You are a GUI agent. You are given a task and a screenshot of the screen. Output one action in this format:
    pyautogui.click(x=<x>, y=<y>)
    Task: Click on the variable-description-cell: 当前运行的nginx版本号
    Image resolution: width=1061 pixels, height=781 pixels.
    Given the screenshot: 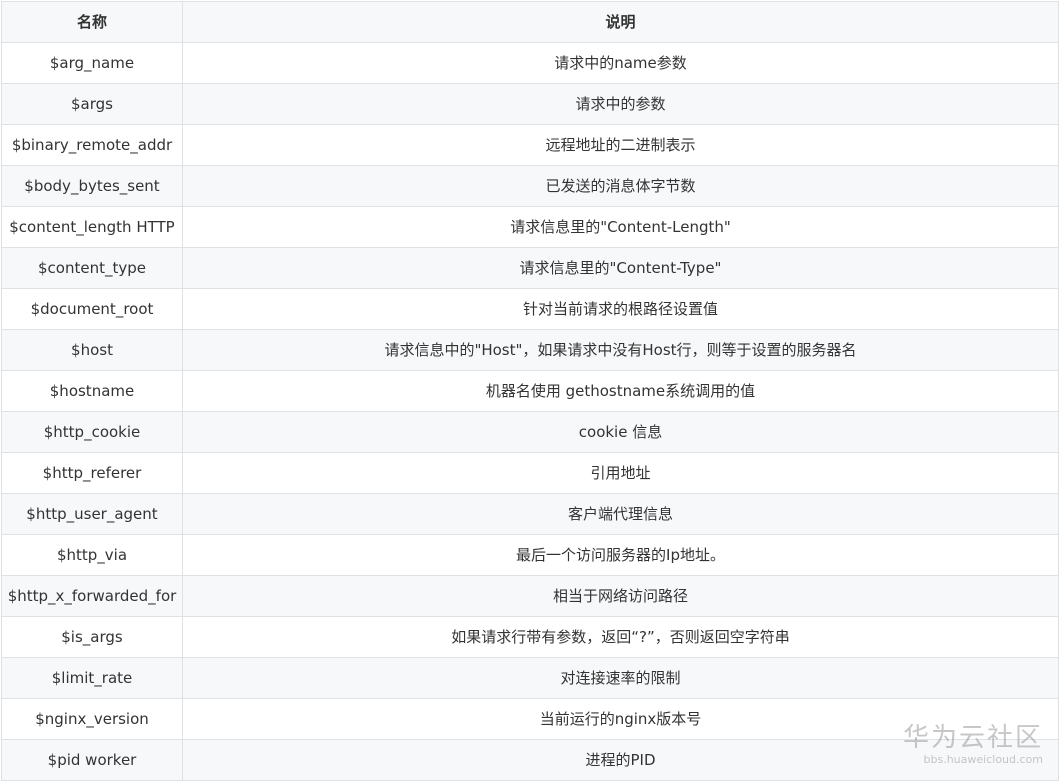 What is the action you would take?
    pyautogui.click(x=620, y=719)
    